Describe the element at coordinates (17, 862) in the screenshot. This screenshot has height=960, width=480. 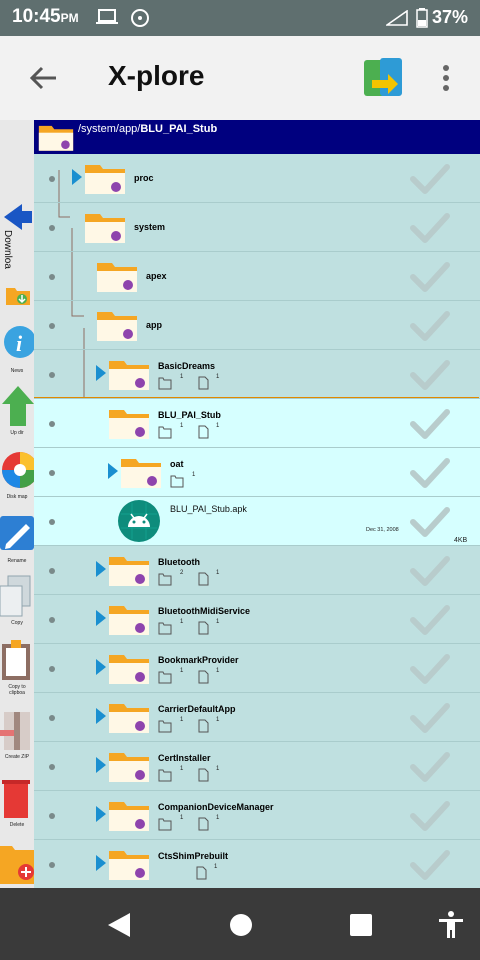
I see `new-folder-icon` at that location.